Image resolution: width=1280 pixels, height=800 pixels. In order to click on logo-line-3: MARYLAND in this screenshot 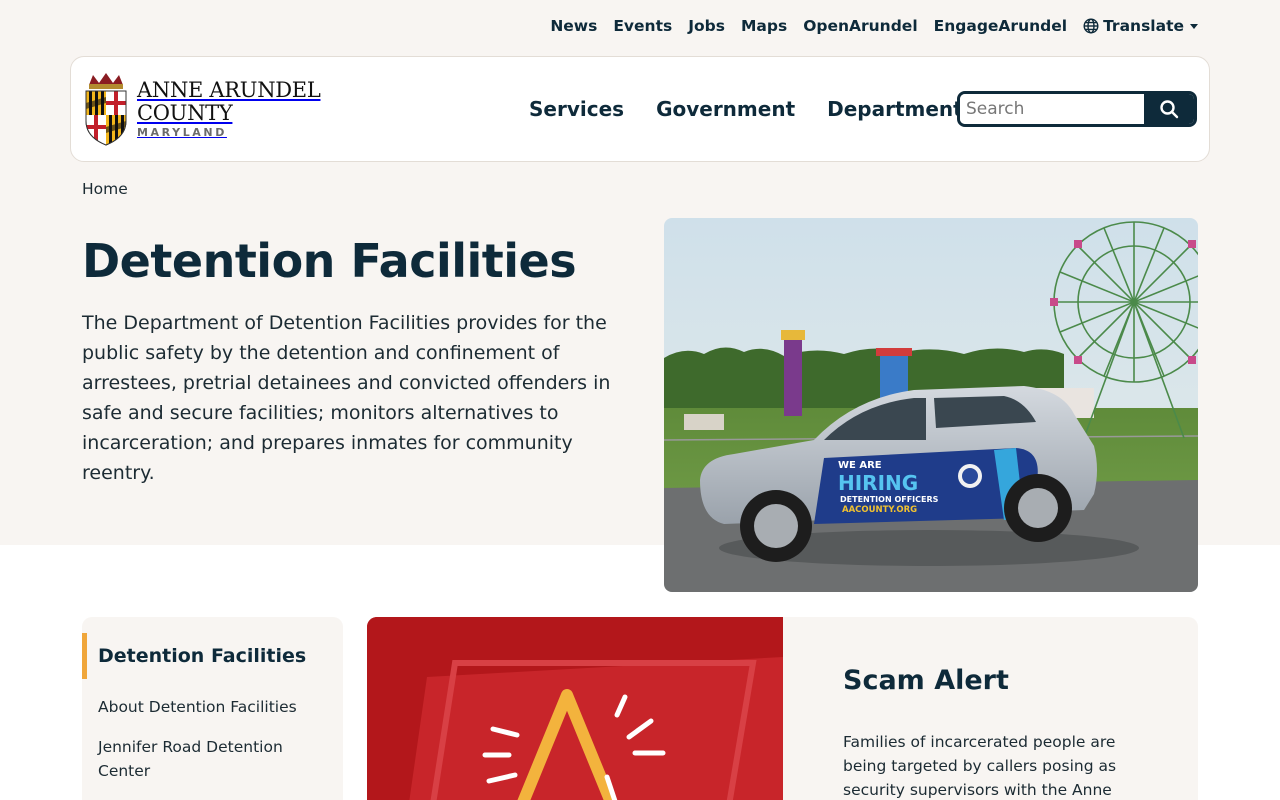, I will do `click(182, 132)`.